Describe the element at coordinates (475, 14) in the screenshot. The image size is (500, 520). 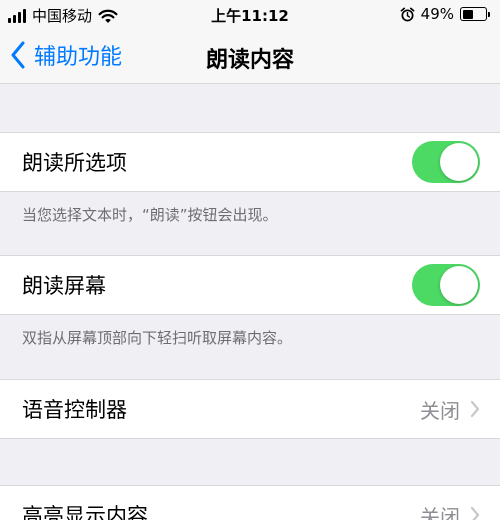
I see `battery-icon` at that location.